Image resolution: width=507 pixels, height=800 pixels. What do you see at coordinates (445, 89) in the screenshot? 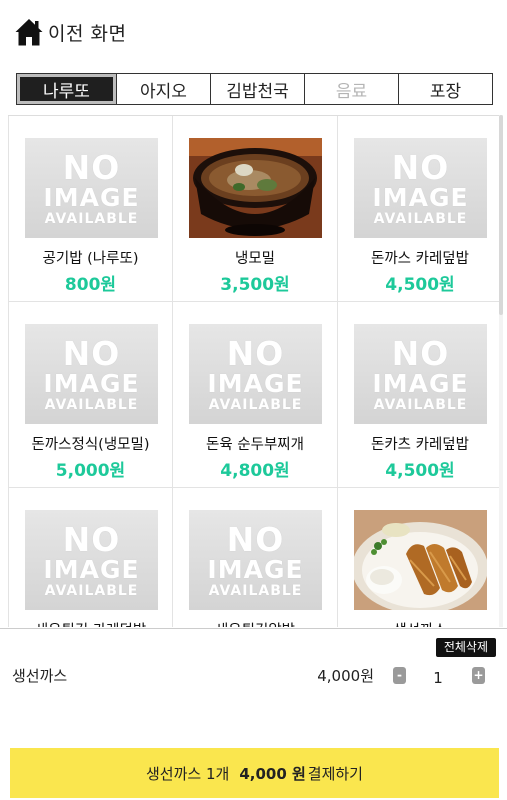
I see `tab-takeout: 포장` at bounding box center [445, 89].